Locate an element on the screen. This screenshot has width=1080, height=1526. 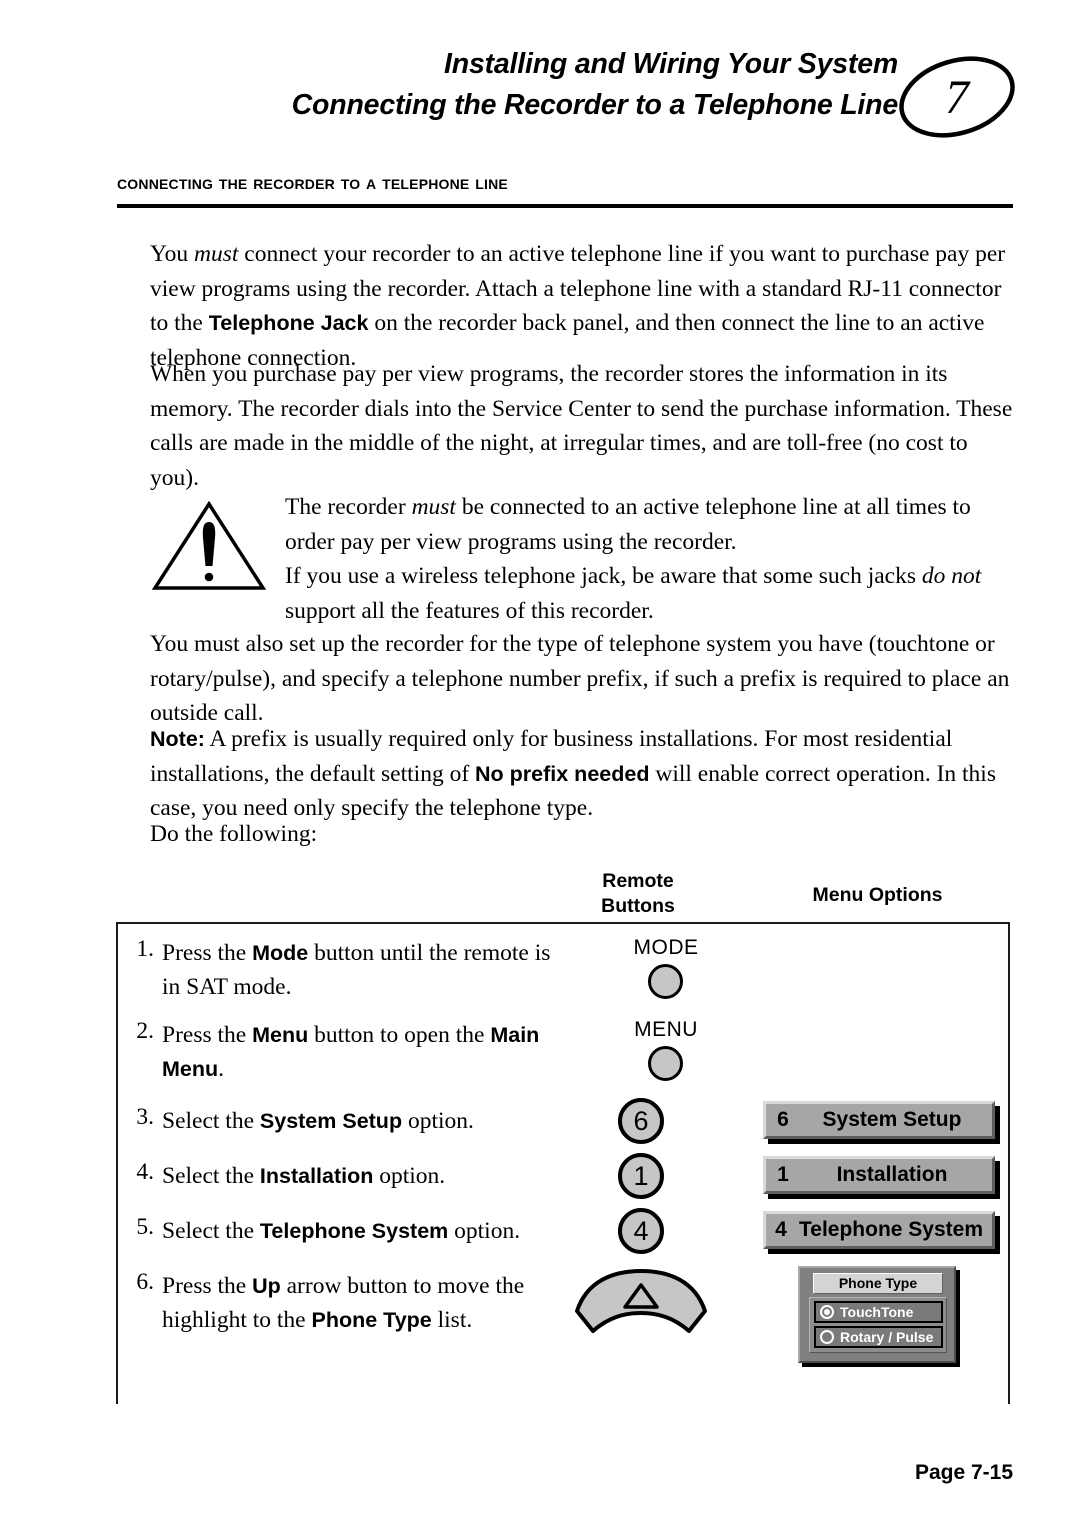
column-header-menu-options: Menu Options is located at coordinates (877, 895).